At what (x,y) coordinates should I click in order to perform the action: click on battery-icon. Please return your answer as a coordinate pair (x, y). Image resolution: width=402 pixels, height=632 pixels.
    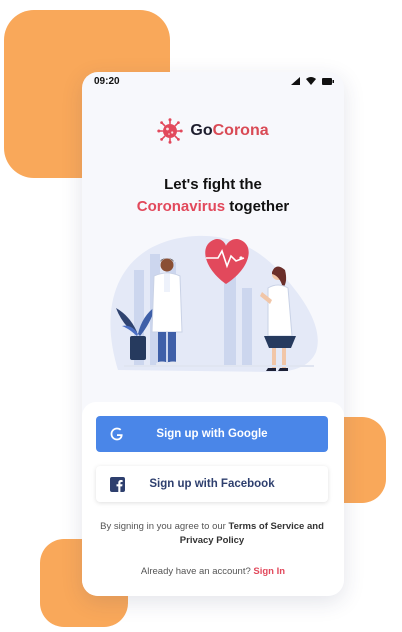
    Looking at the image, I should click on (328, 81).